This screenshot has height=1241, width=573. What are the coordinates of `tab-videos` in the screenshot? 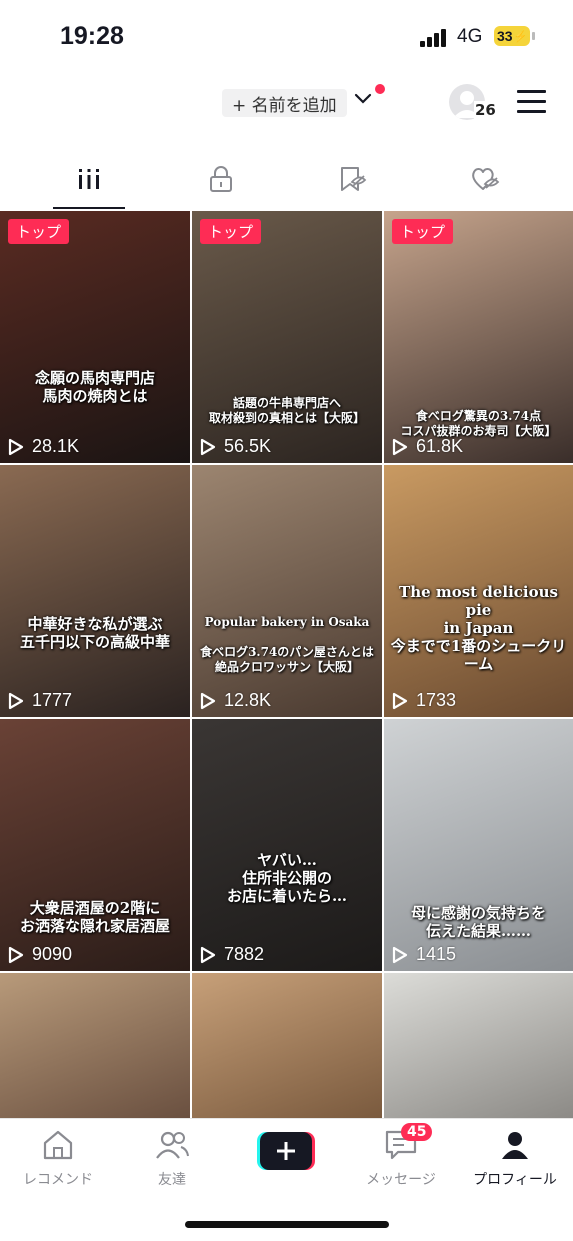 It's located at (89, 179).